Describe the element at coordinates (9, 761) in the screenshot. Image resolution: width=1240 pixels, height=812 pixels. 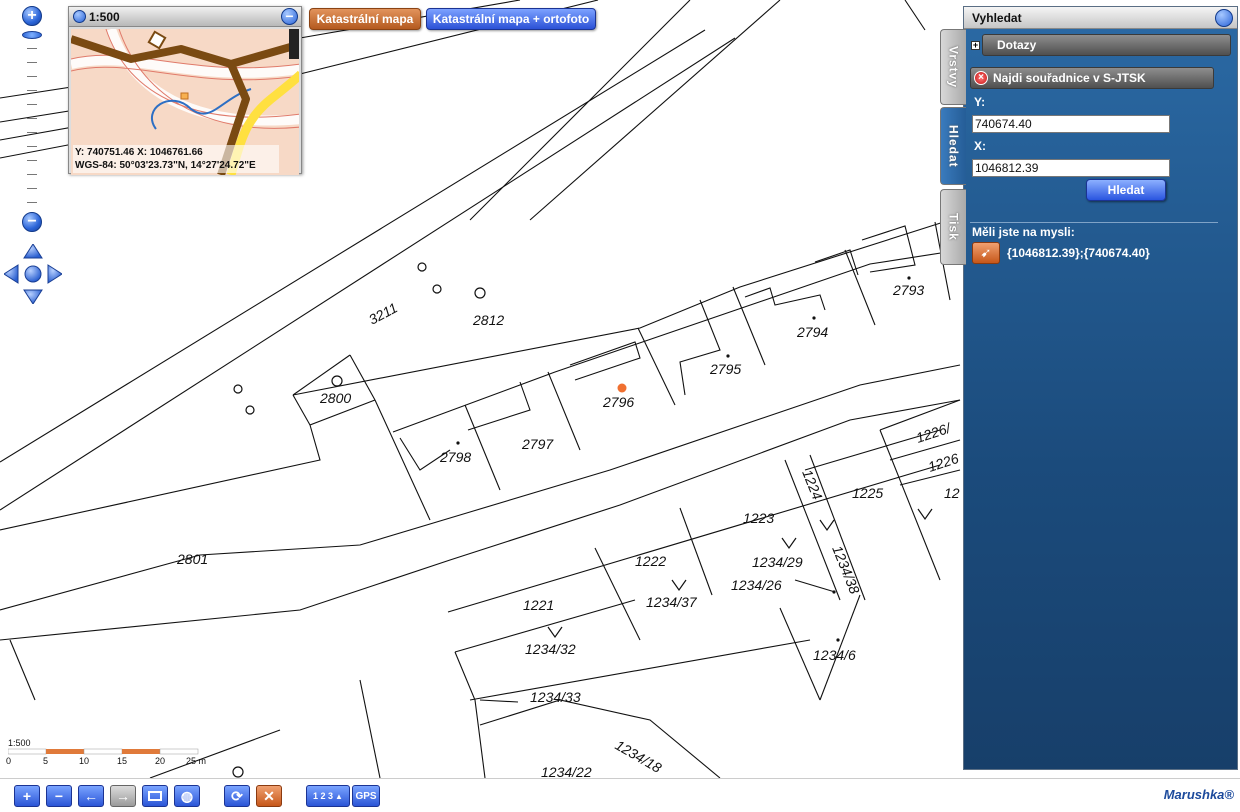
I see `scale-tick: 0` at that location.